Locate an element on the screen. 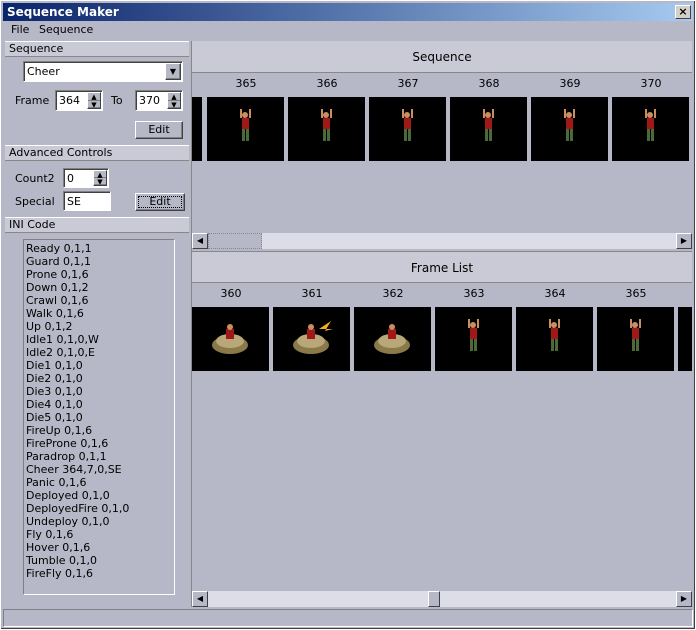  frame-from-value: 364 is located at coordinates (69, 100).